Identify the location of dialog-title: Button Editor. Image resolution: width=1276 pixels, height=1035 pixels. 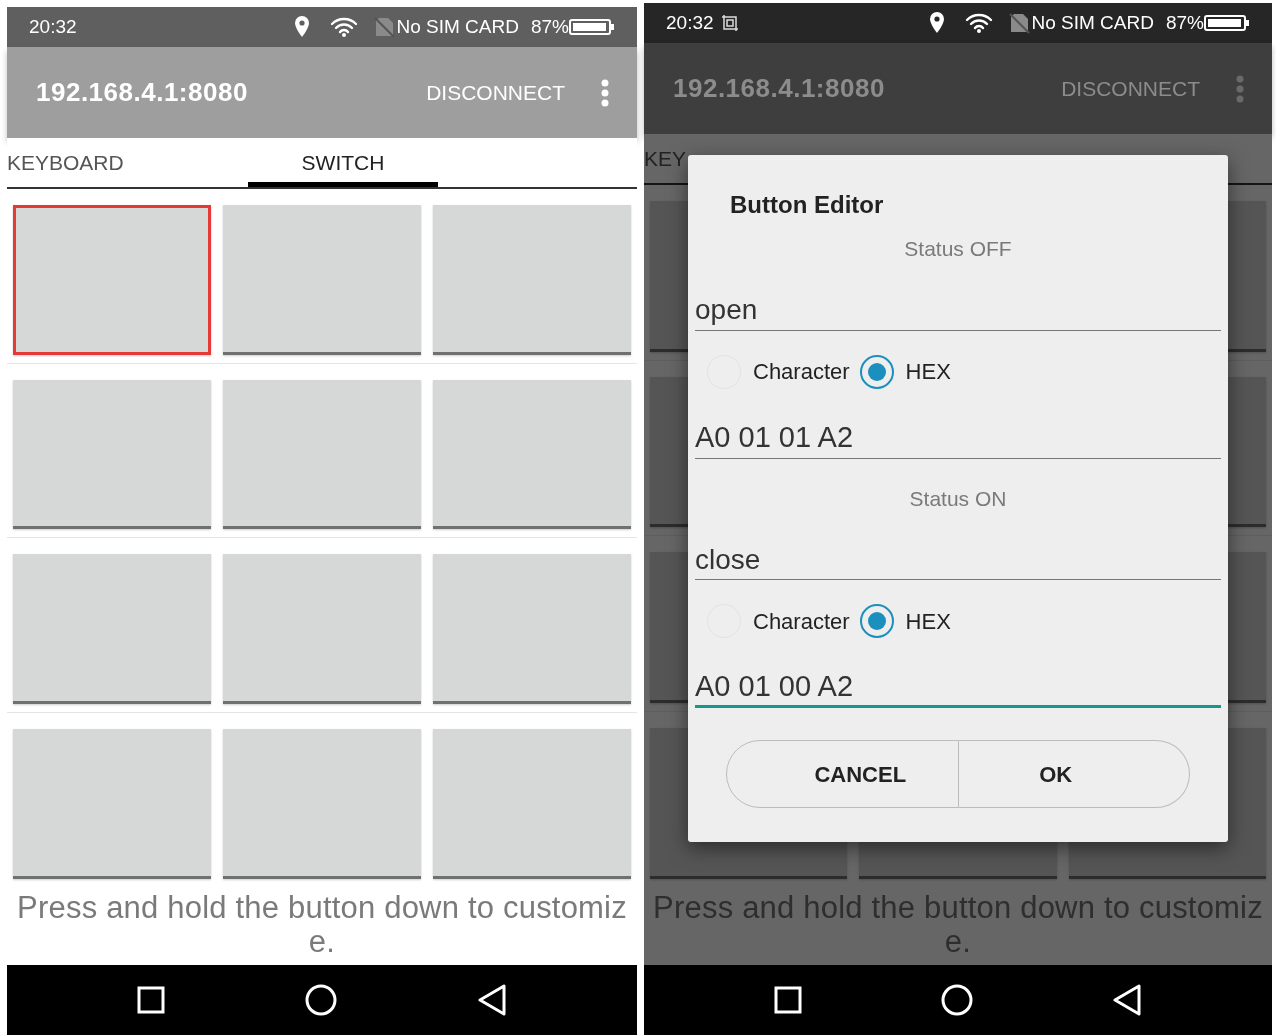
(807, 205).